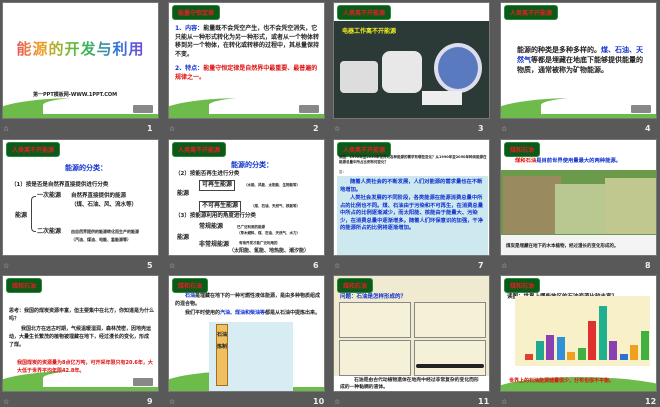 This screenshot has height=407, width=660. What do you see at coordinates (373, 297) in the screenshot?
I see `question: 问题：石油是怎样形成的？` at bounding box center [373, 297].